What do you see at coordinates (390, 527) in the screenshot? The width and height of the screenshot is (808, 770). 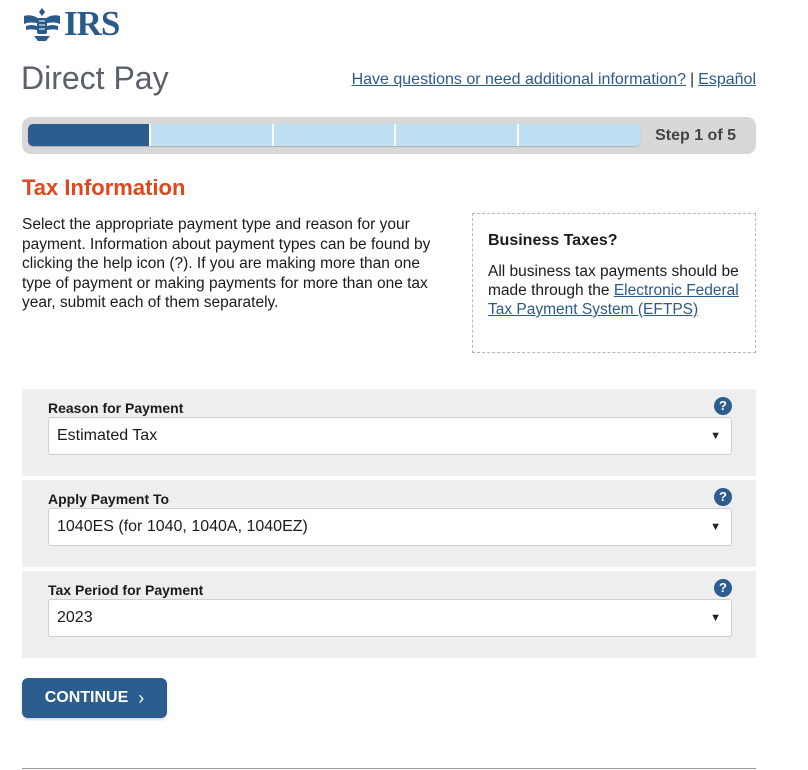 I see `apply-payment-to-select: 1040ES (for 1040, 1040A, 1040EZ) ▼` at bounding box center [390, 527].